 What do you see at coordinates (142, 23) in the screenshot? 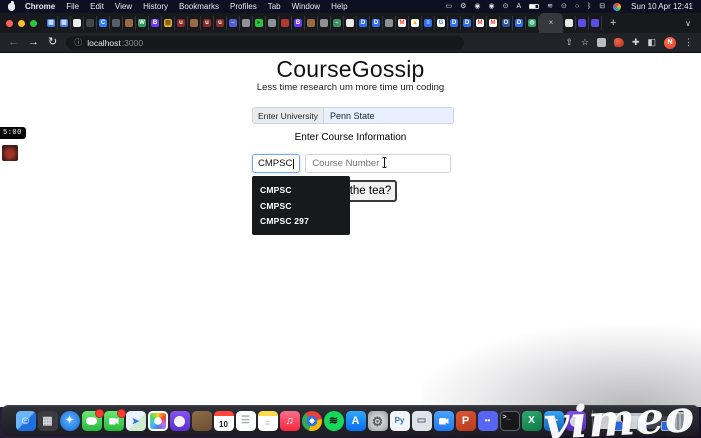
I see `tab: W` at bounding box center [142, 23].